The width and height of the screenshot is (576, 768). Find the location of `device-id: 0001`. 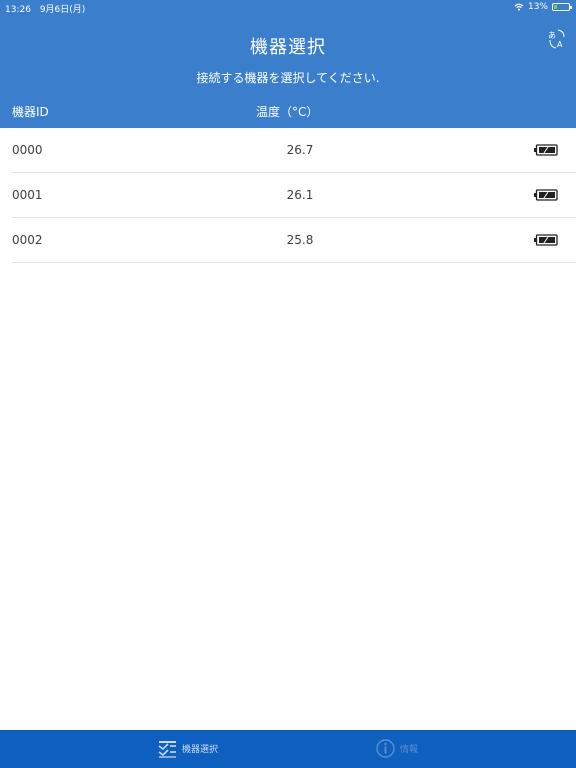

device-id: 0001 is located at coordinates (27, 195).